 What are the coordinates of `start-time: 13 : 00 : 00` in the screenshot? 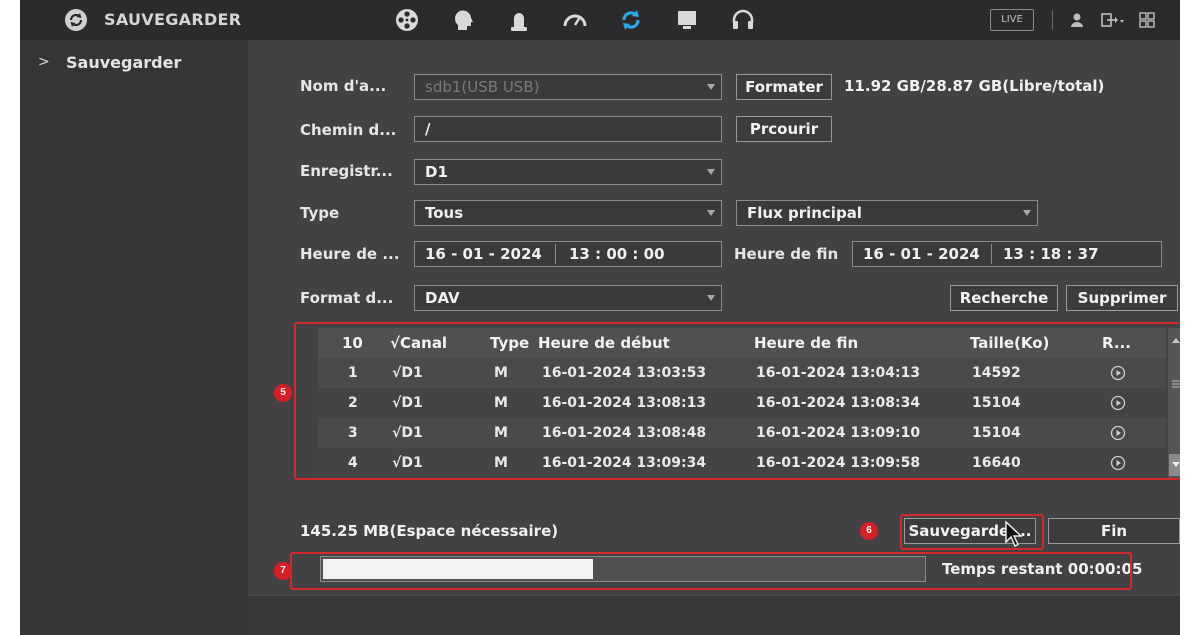 It's located at (617, 254).